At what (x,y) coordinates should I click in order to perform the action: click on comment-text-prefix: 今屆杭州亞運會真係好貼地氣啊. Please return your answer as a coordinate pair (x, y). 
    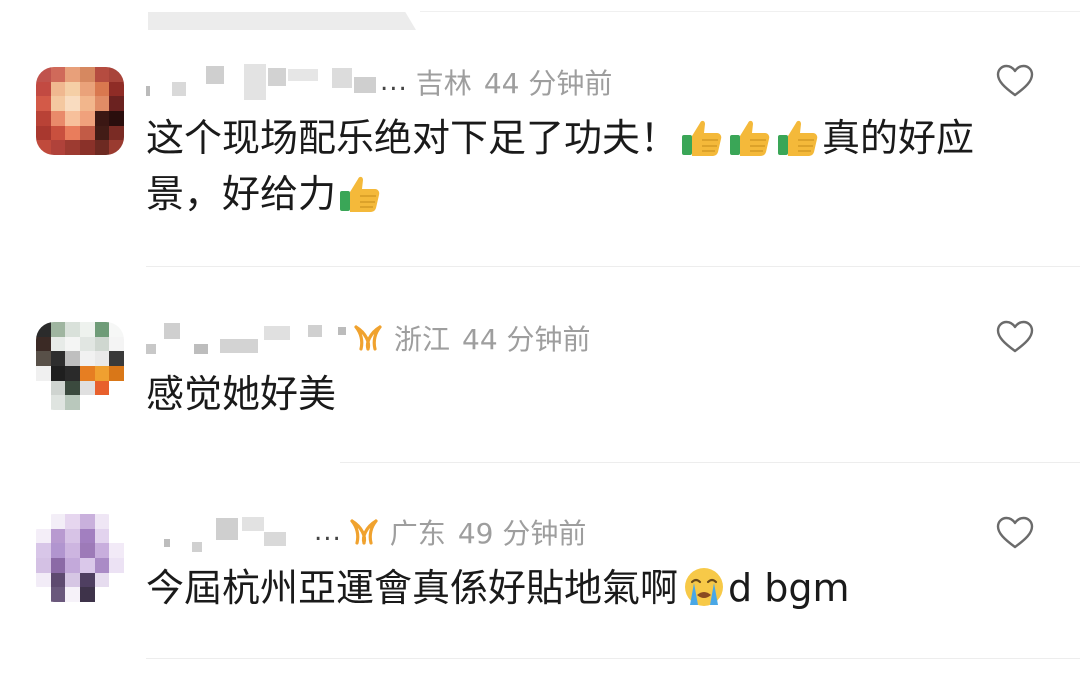
    Looking at the image, I should click on (412, 588).